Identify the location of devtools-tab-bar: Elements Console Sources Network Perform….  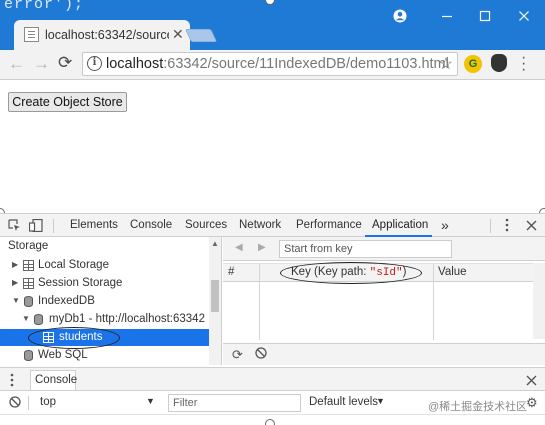
(272, 225).